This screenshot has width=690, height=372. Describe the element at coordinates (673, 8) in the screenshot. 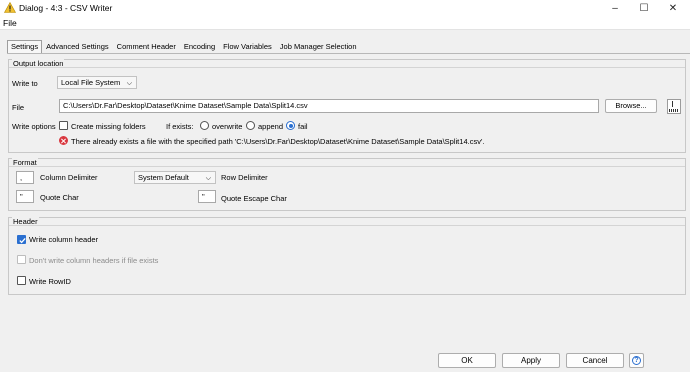

I see `close-button: ✕` at that location.